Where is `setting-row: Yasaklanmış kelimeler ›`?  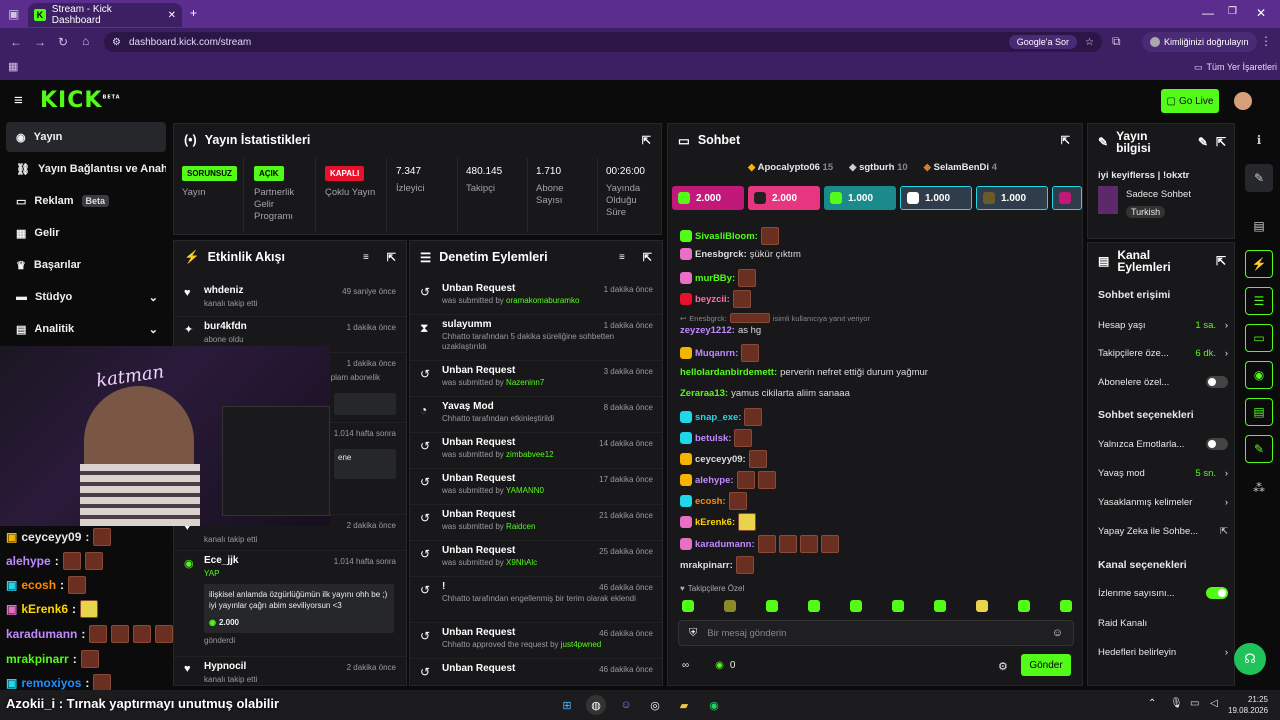
setting-row: Yasaklanmış kelimeler › is located at coordinates (1163, 502).